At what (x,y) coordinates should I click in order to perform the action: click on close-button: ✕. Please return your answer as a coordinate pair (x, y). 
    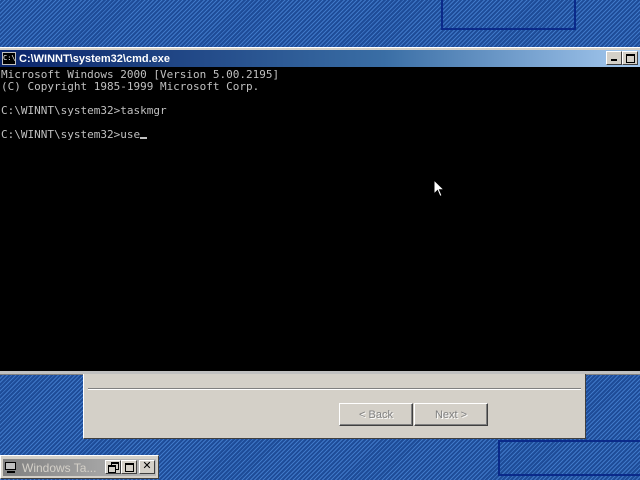
    Looking at the image, I should click on (147, 466).